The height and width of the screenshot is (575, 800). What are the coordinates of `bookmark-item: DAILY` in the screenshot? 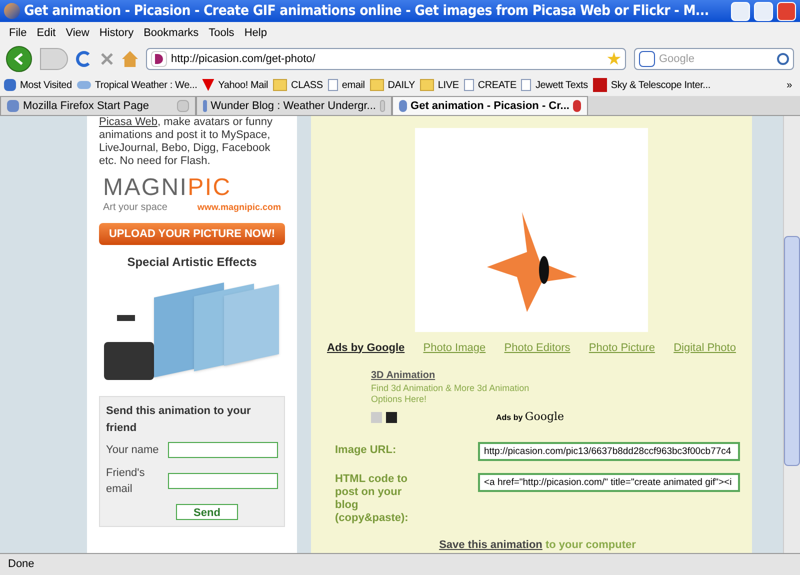 It's located at (401, 85).